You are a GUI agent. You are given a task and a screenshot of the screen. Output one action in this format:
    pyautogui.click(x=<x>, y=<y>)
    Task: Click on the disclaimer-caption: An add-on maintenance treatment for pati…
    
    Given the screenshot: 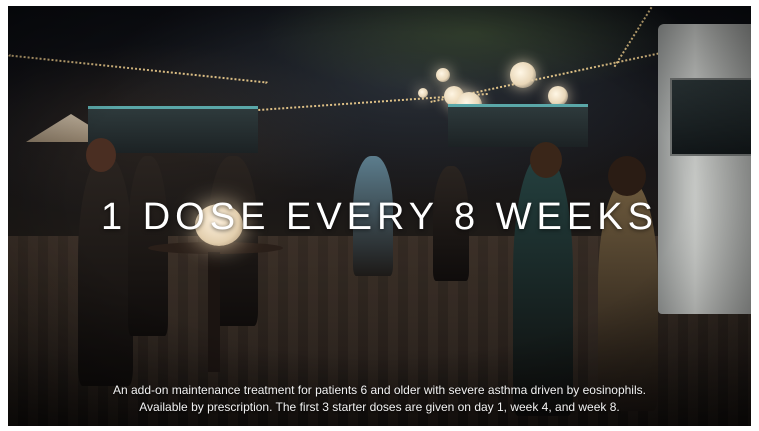 What is the action you would take?
    pyautogui.click(x=379, y=399)
    